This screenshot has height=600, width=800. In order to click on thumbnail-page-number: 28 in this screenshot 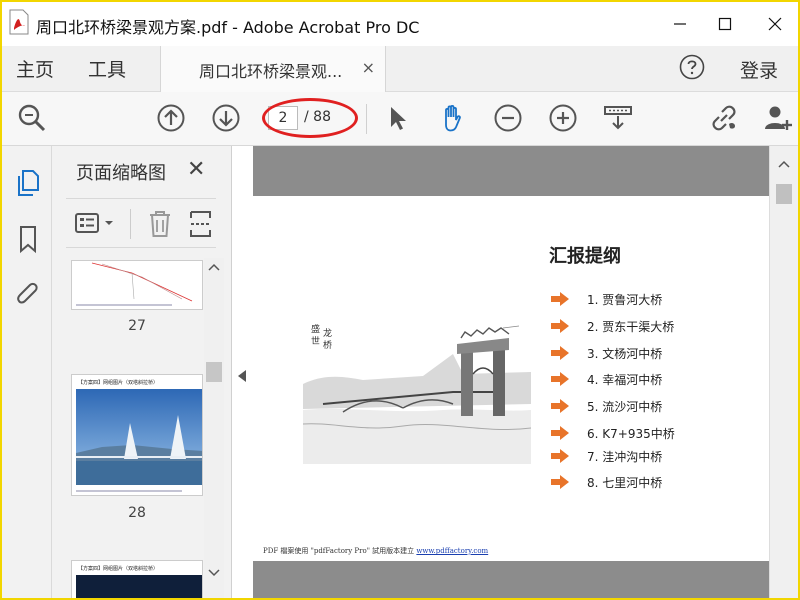, I will do `click(137, 513)`.